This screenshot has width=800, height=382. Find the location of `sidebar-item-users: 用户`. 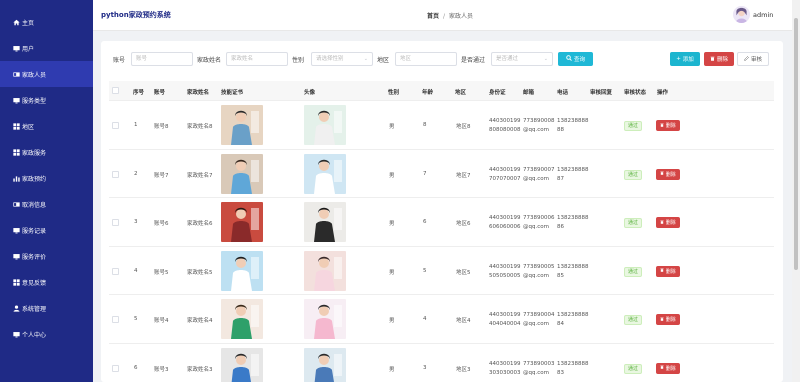

sidebar-item-users: 用户 is located at coordinates (46, 48).